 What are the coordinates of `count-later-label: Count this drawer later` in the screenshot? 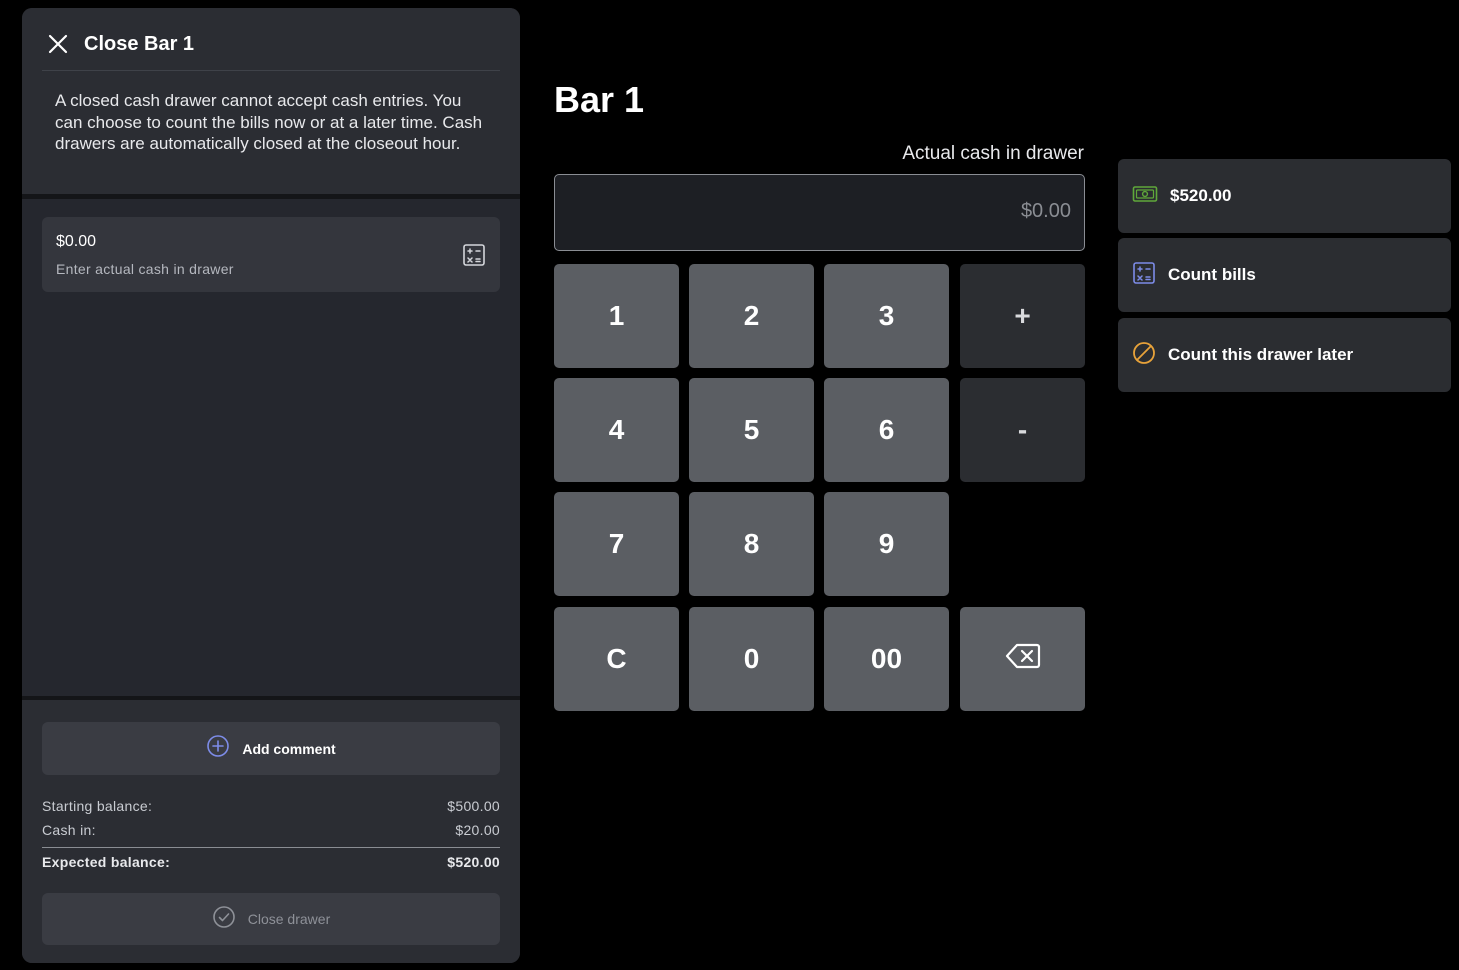 It's located at (1261, 354).